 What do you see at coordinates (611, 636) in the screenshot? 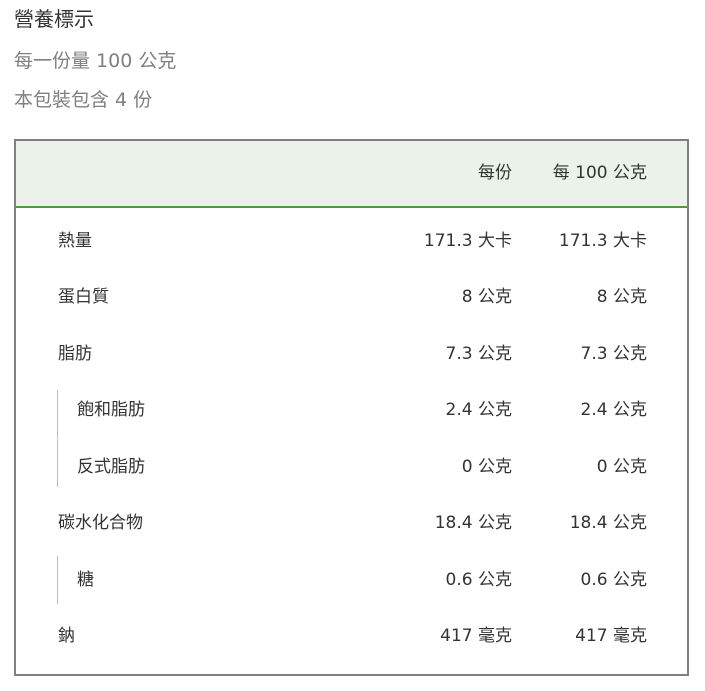
I see `per-100g-value: 417 毫克` at bounding box center [611, 636].